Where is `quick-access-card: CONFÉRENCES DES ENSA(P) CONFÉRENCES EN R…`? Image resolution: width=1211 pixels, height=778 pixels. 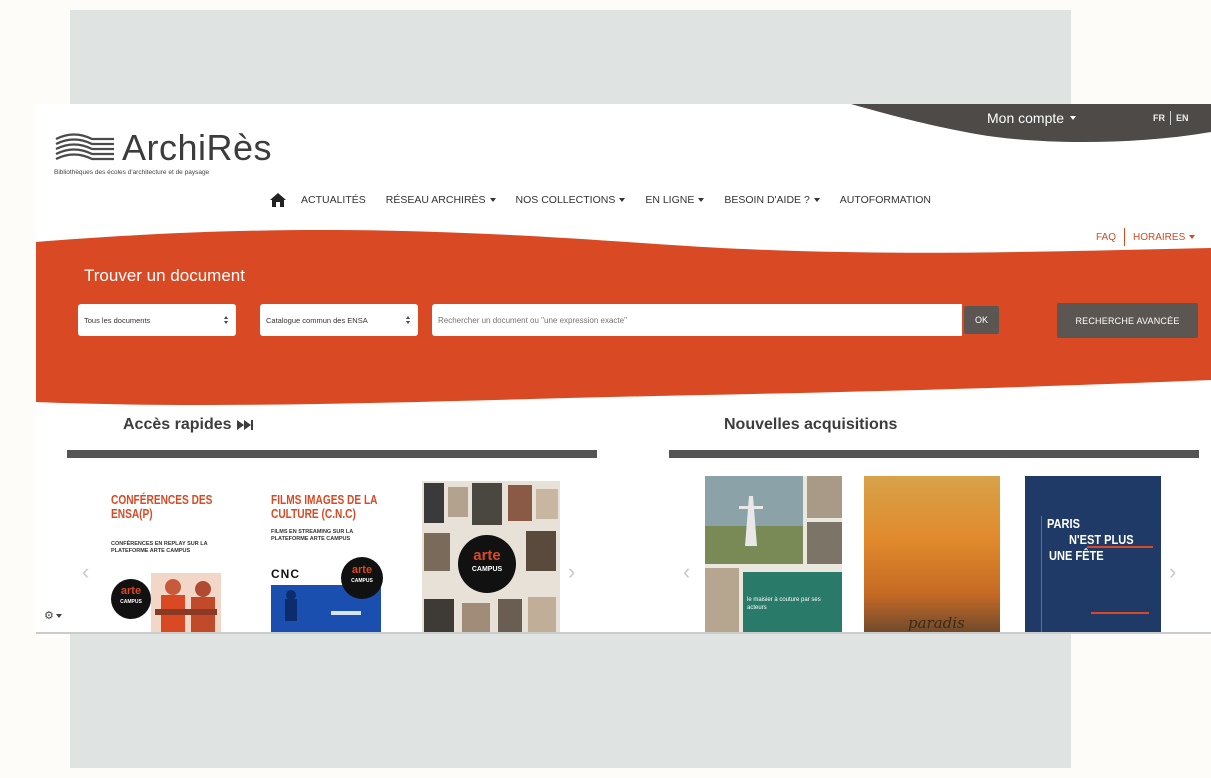 quick-access-card: CONFÉRENCES DES ENSA(P) CONFÉRENCES EN R… is located at coordinates (163, 557).